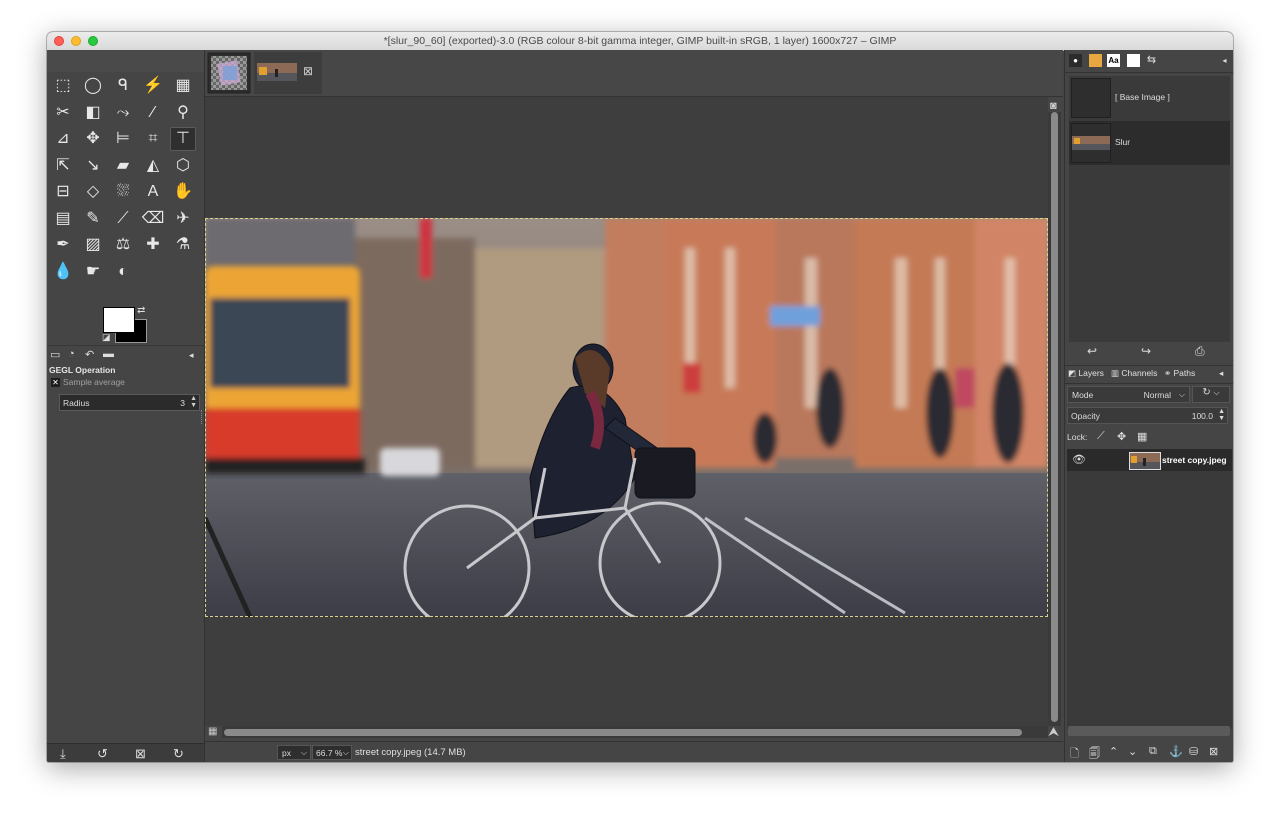  Describe the element at coordinates (119, 320) in the screenshot. I see `foreground-color-swatch` at that location.